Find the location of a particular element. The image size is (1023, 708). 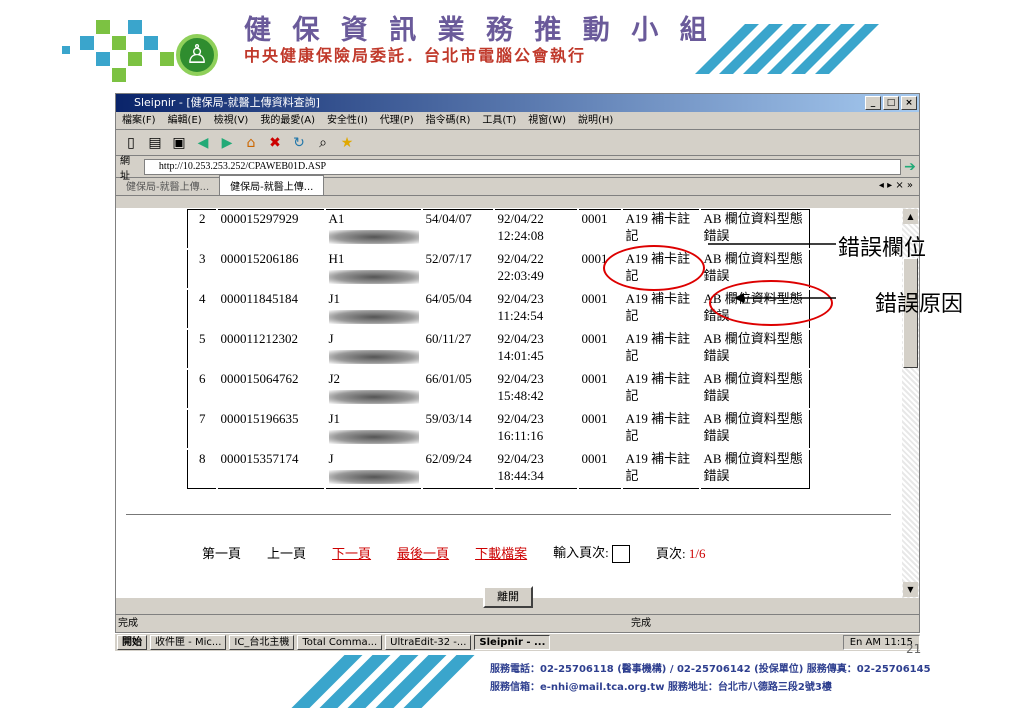

menu-security: 安全性(I) is located at coordinates (347, 120).